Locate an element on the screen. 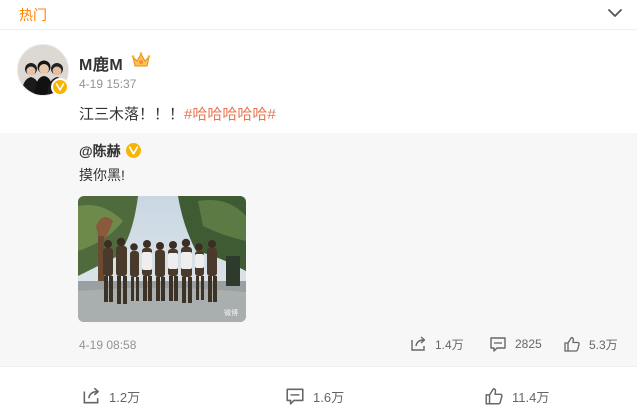  post-text: 江三木落！！！#哈哈哈哈哈# is located at coordinates (177, 113).